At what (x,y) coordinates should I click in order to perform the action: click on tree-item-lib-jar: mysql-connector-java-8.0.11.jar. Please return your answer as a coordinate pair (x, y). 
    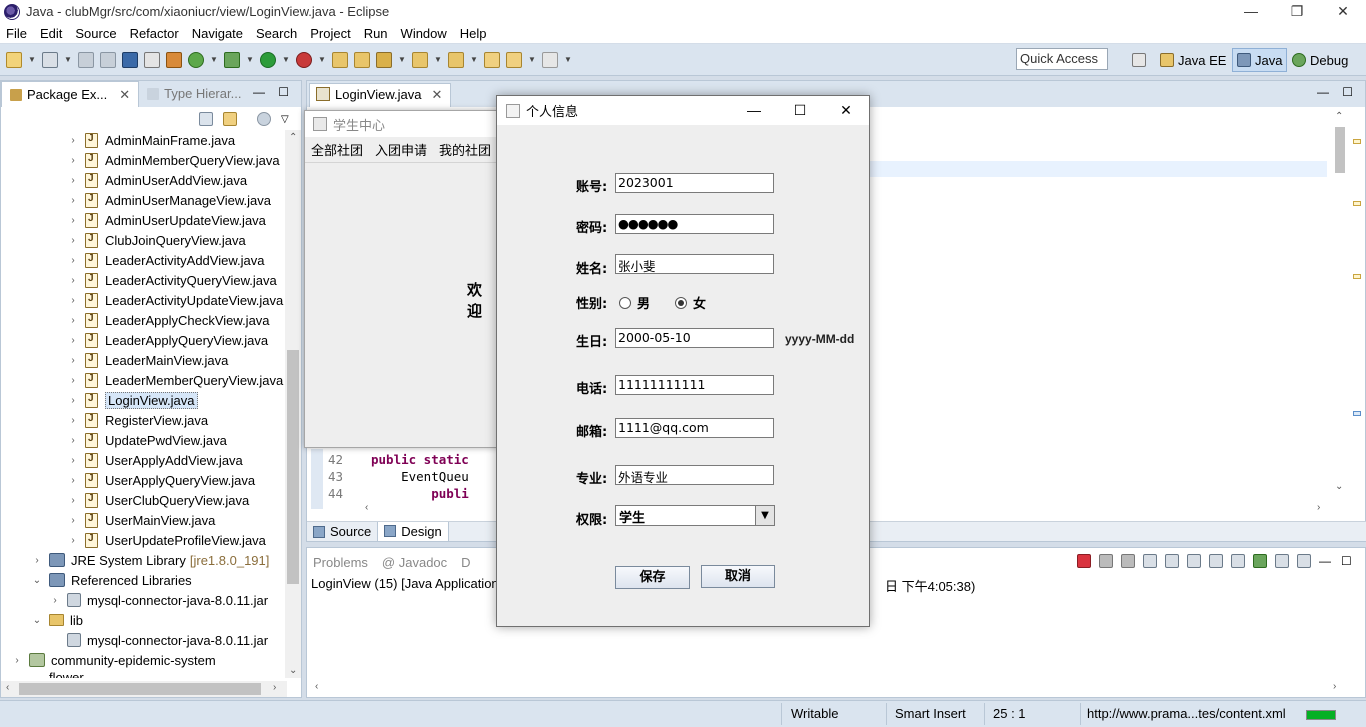
    Looking at the image, I should click on (144, 640).